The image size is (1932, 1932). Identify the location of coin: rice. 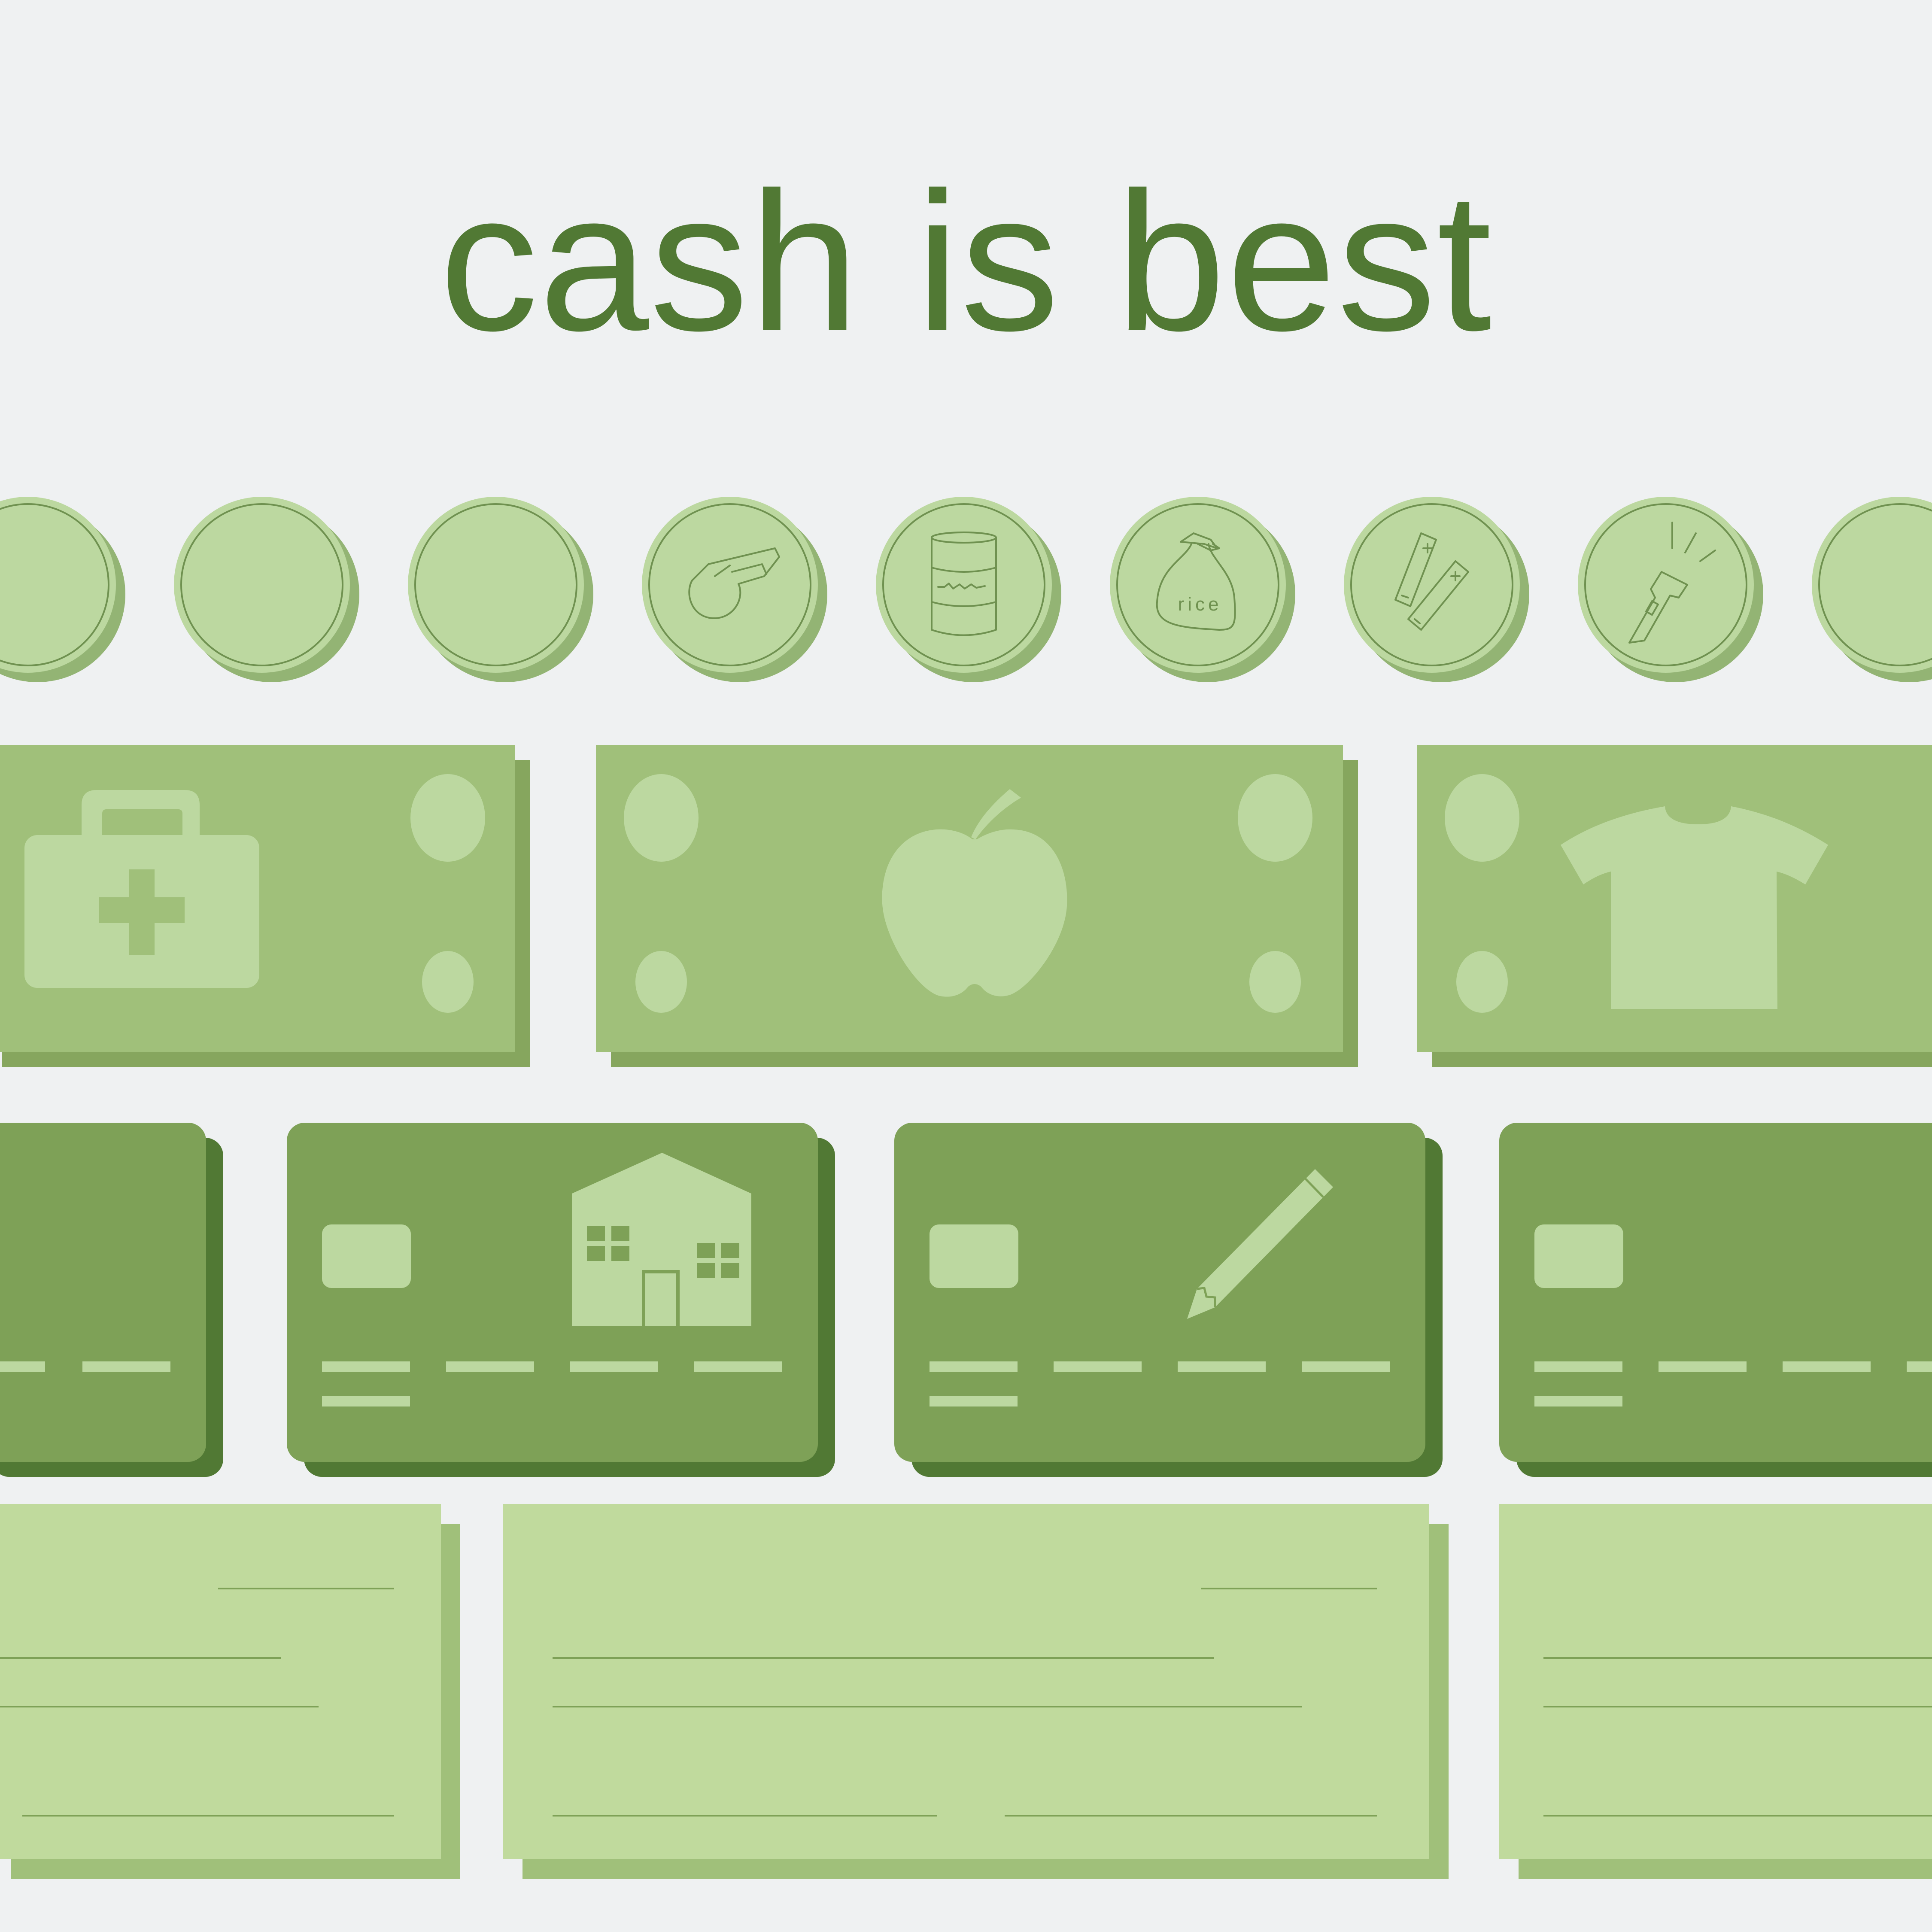
(1202, 589).